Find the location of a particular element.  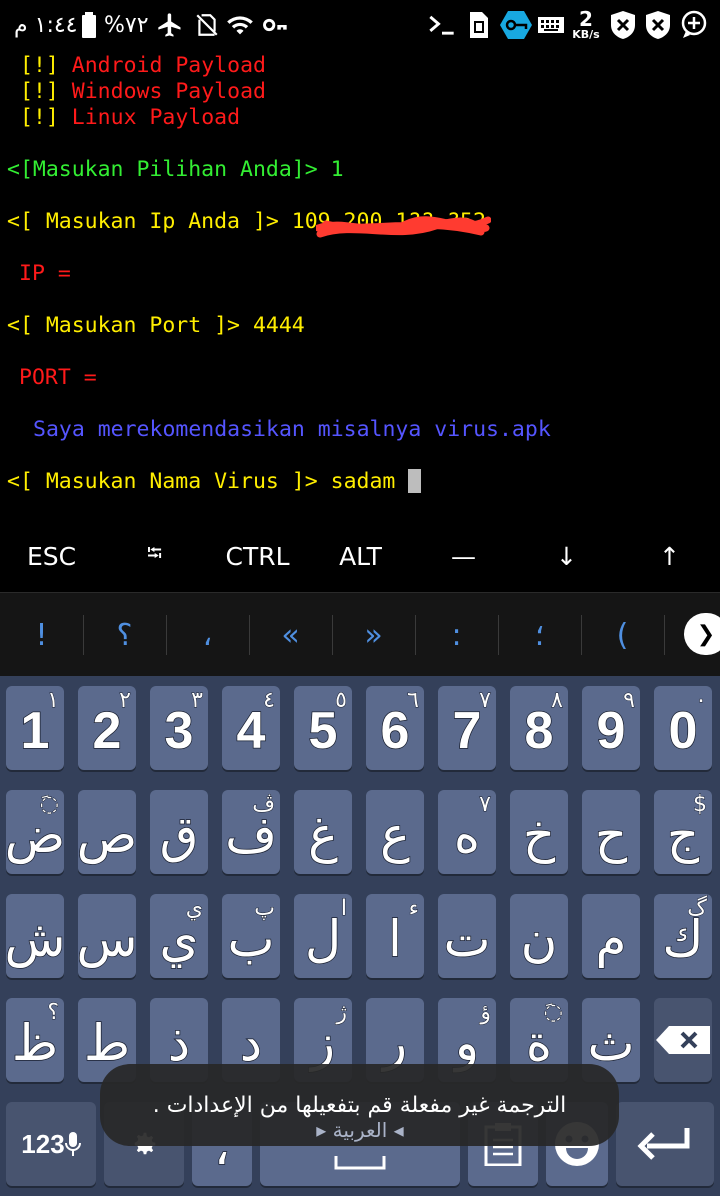

net-speed-unit: KB/s is located at coordinates (586, 34).